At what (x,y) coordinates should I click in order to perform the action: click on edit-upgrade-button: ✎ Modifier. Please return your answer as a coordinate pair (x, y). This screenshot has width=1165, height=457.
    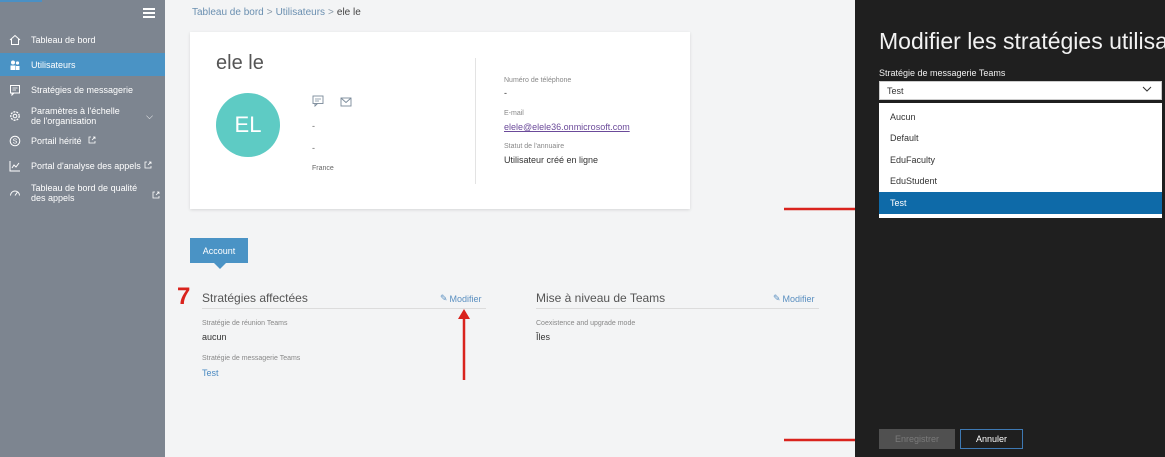
    Looking at the image, I should click on (794, 298).